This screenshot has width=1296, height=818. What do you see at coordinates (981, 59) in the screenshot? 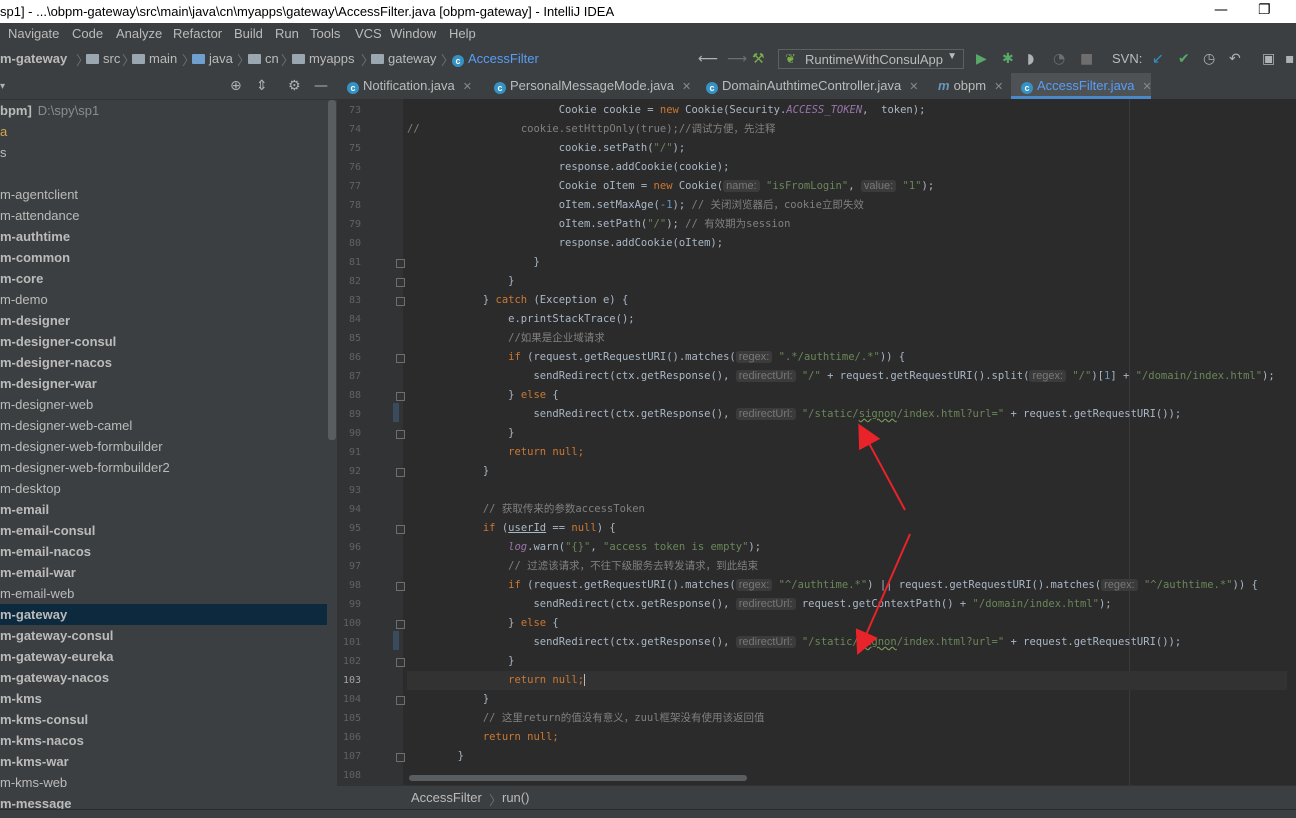
I see `run-icon: ▶` at bounding box center [981, 59].